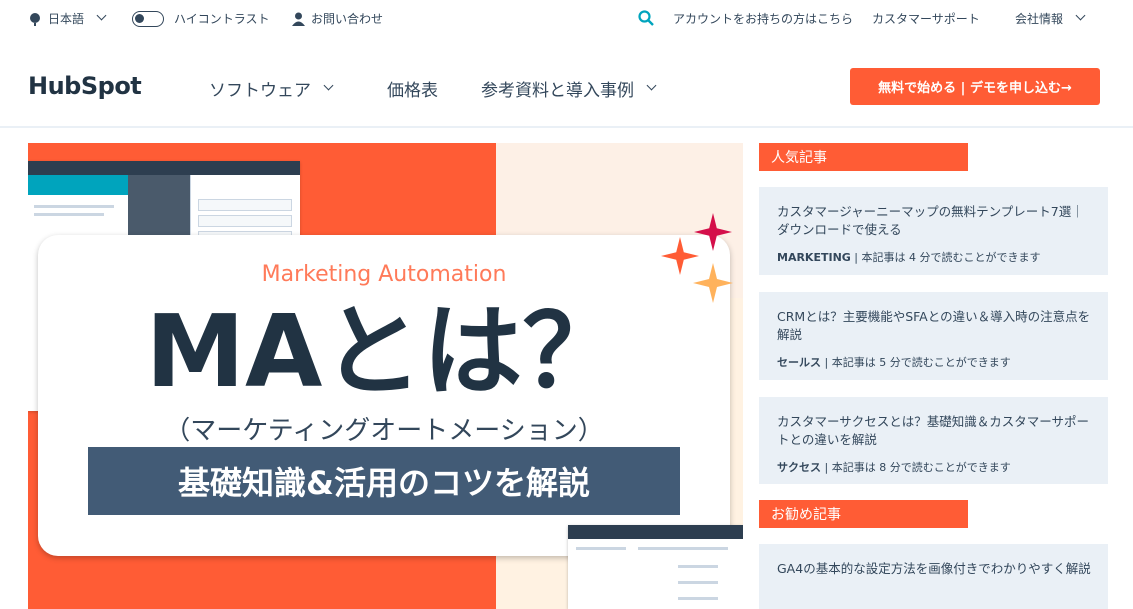 The height and width of the screenshot is (609, 1133). I want to click on language-label: 日本語, so click(66, 19).